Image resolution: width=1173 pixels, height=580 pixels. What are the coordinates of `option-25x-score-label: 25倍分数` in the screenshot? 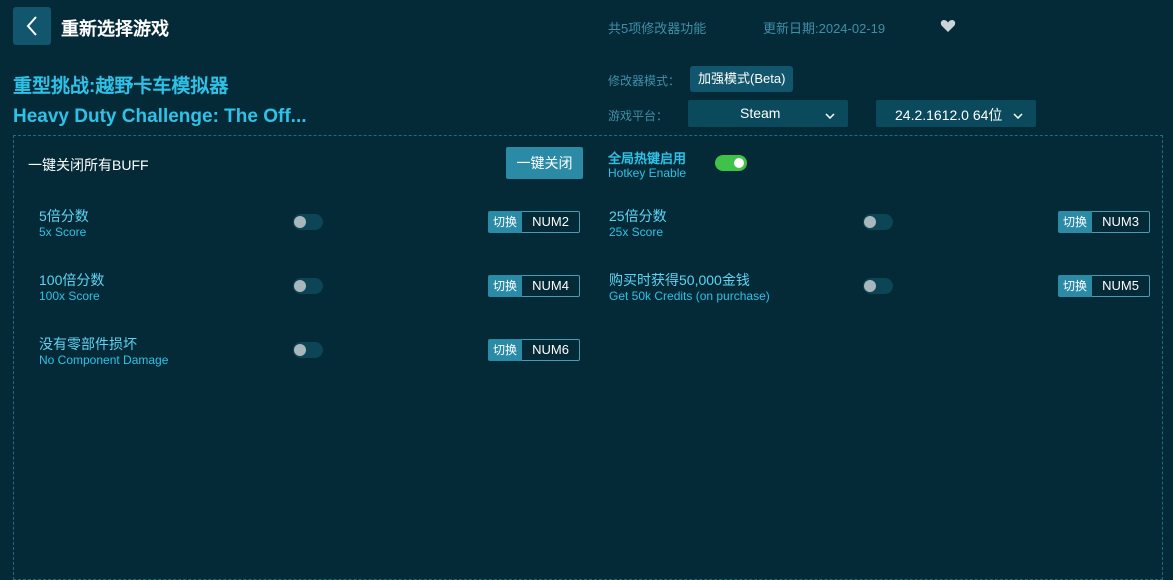 It's located at (638, 216).